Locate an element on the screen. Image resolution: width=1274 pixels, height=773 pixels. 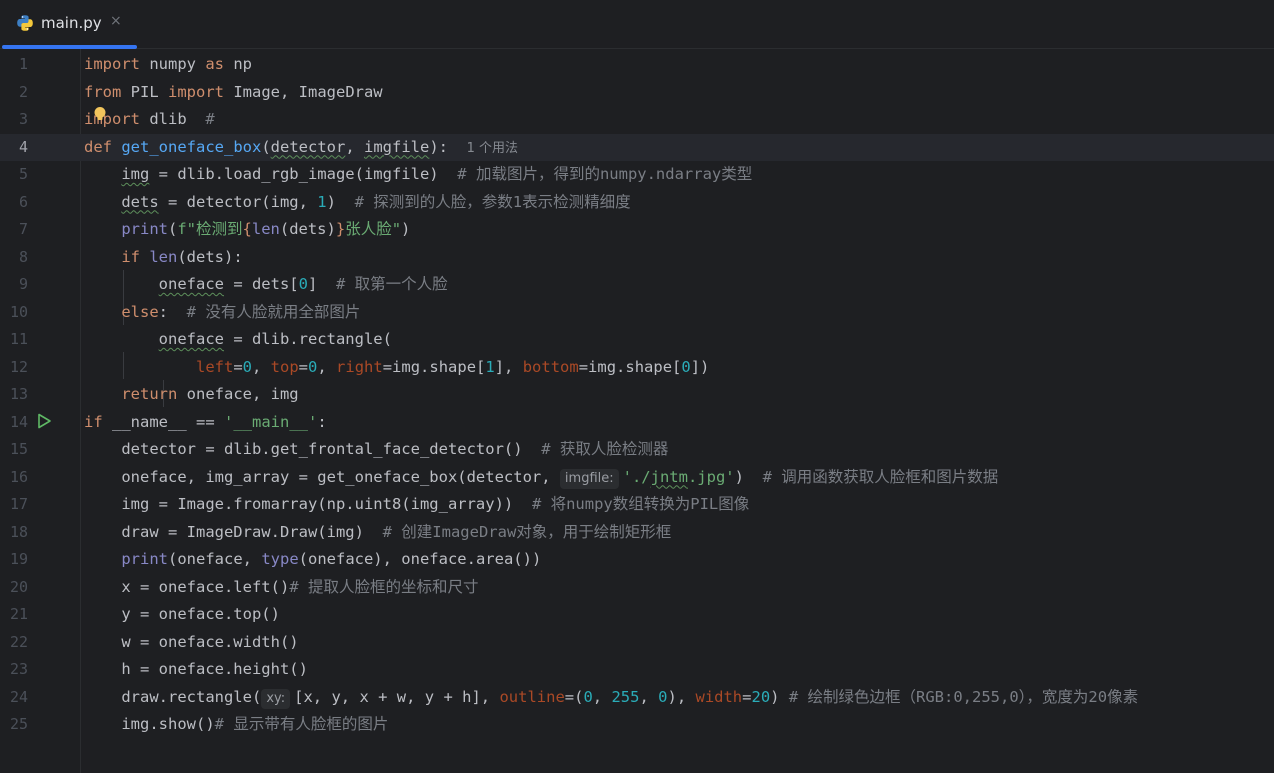
line-number: 2 is located at coordinates (23, 91).